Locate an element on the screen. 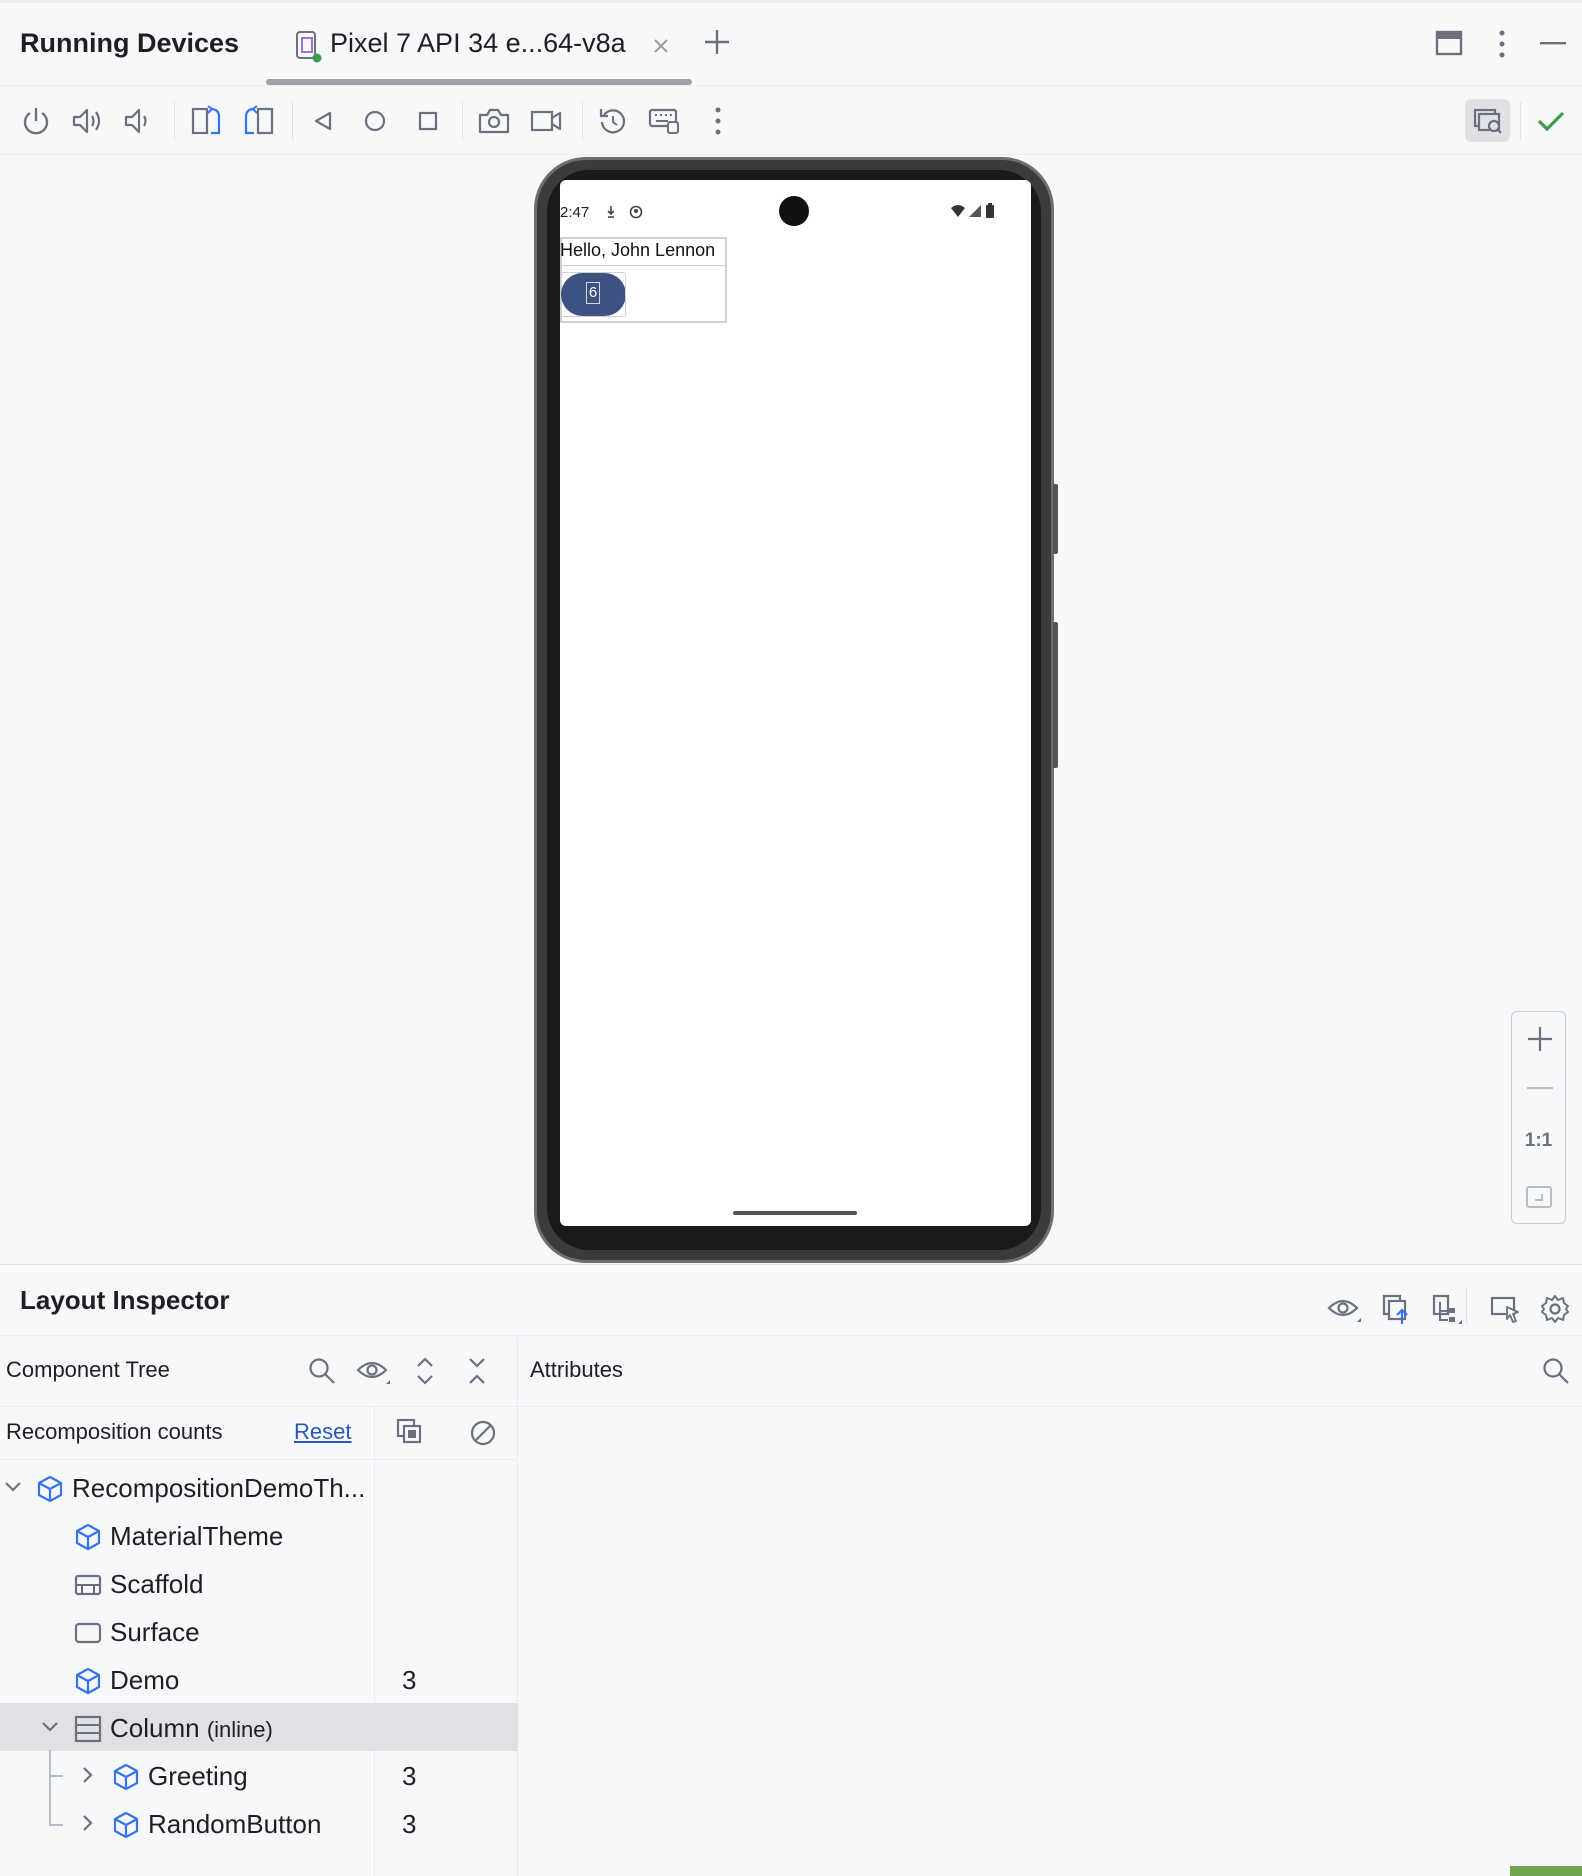  rotate-left-icon is located at coordinates (206, 121).